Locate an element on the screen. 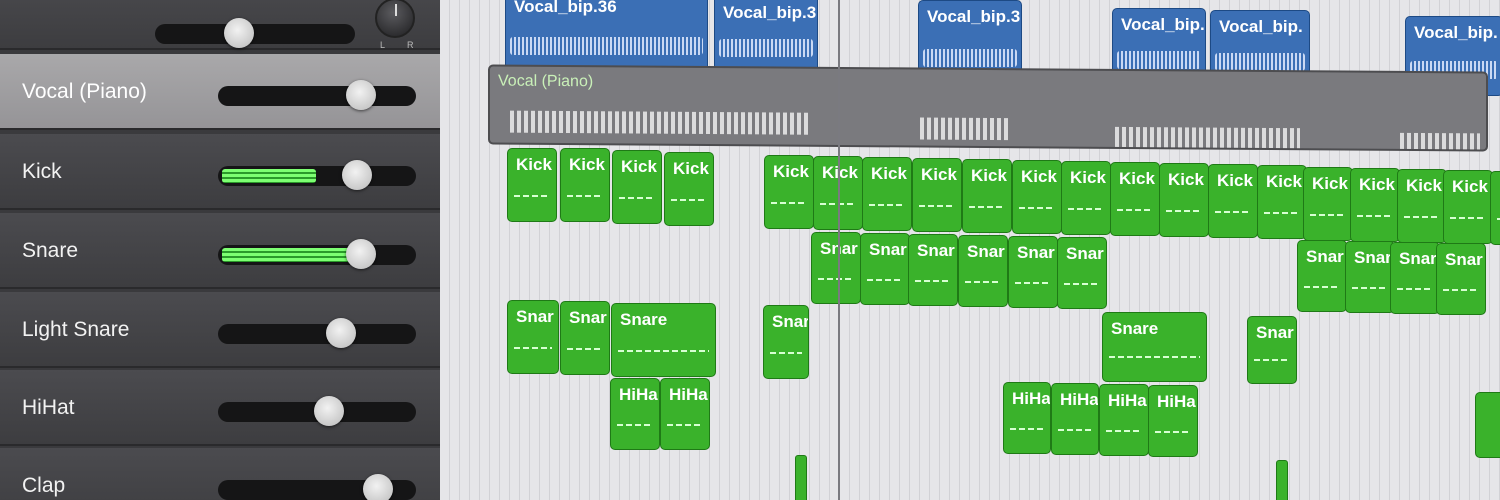 This screenshot has width=1500, height=500. track-header-kick: Kick is located at coordinates (220, 172).